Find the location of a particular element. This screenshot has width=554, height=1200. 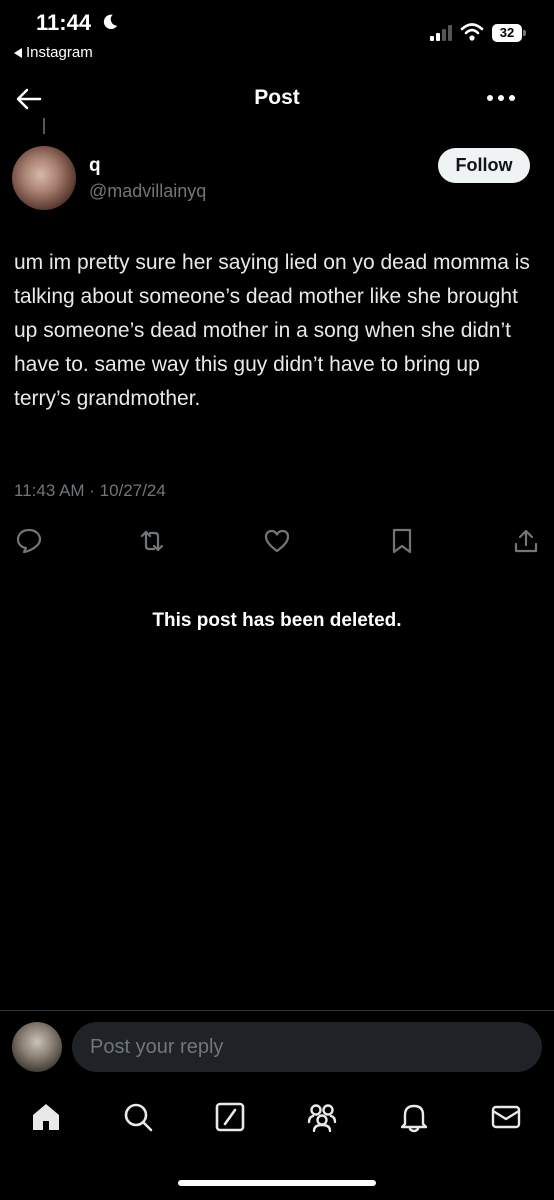

messages-icon is located at coordinates (506, 1117).